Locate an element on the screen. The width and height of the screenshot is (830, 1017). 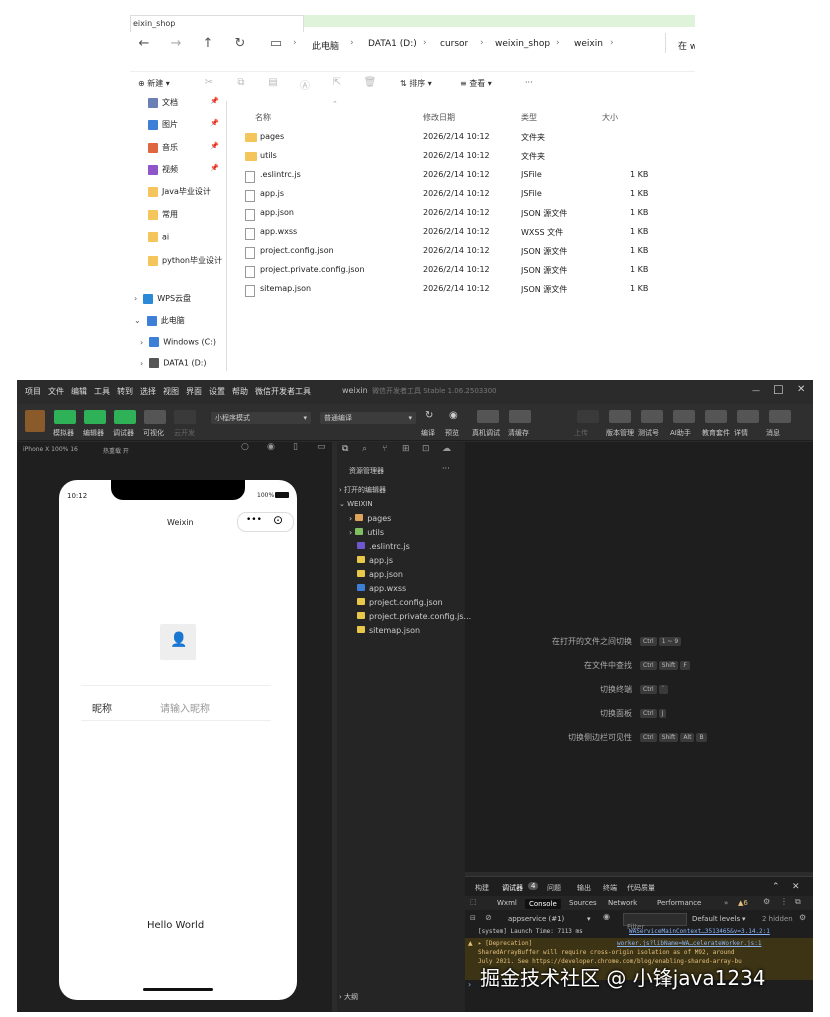
forward-icon: → is located at coordinates (176, 44).